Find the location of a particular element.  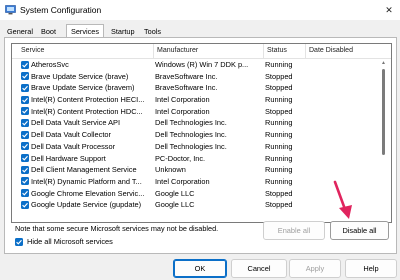

column-header-date-disabled: Date Disabled is located at coordinates (331, 50).